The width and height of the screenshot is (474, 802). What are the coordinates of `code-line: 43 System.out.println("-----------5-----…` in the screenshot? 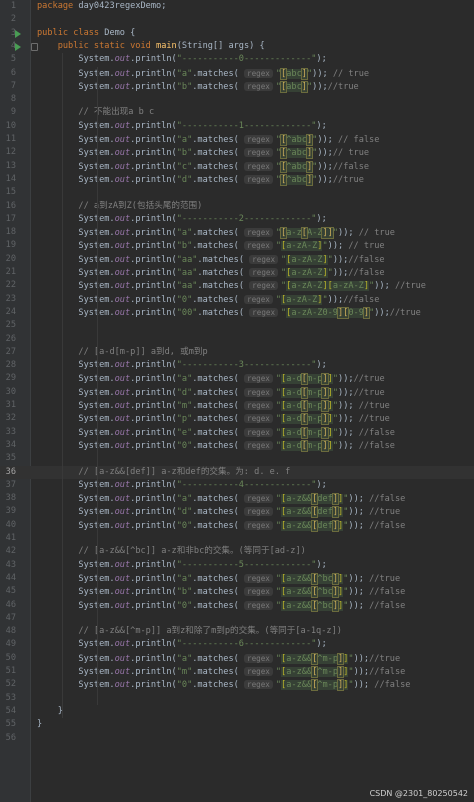 It's located at (237, 565).